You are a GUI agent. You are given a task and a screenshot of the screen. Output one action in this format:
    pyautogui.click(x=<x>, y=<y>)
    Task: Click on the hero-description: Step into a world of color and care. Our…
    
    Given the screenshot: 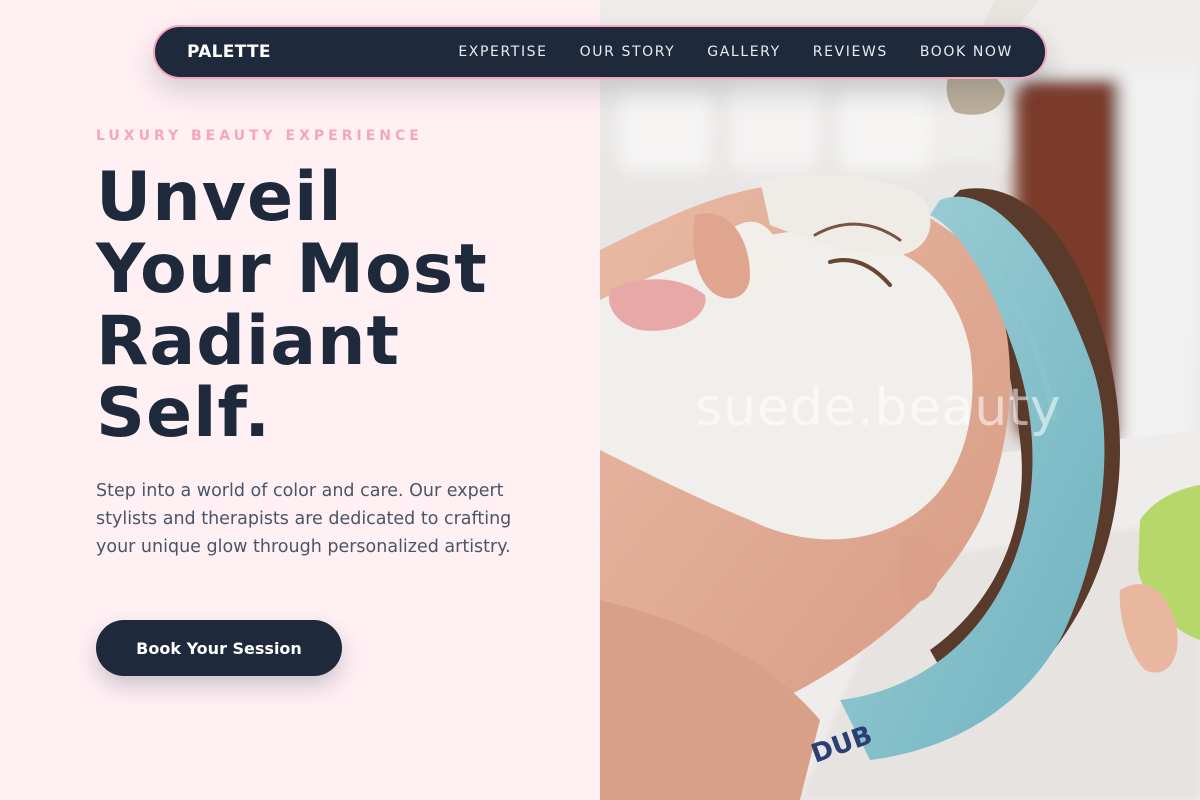 What is the action you would take?
    pyautogui.click(x=304, y=519)
    